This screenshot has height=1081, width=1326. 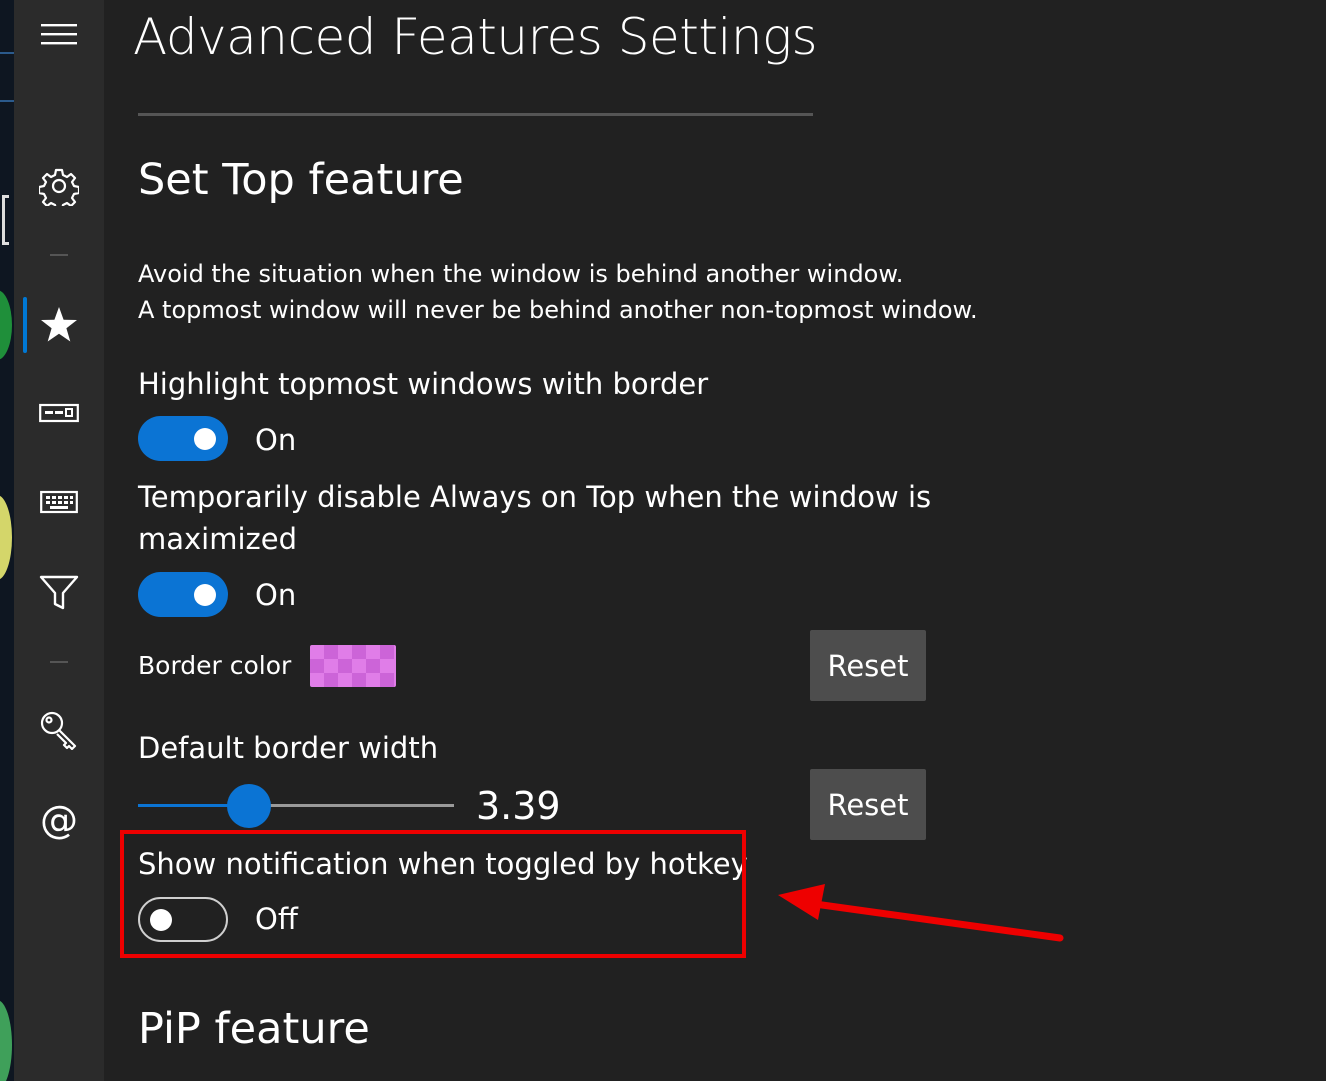 What do you see at coordinates (59, 540) in the screenshot?
I see `navigation-rail: @` at bounding box center [59, 540].